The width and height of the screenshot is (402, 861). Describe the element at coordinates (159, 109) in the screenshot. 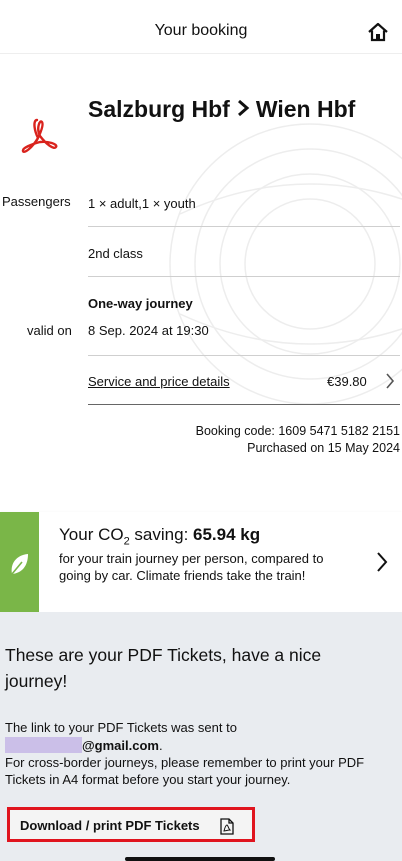

I see `route-from: Salzburg Hbf` at that location.